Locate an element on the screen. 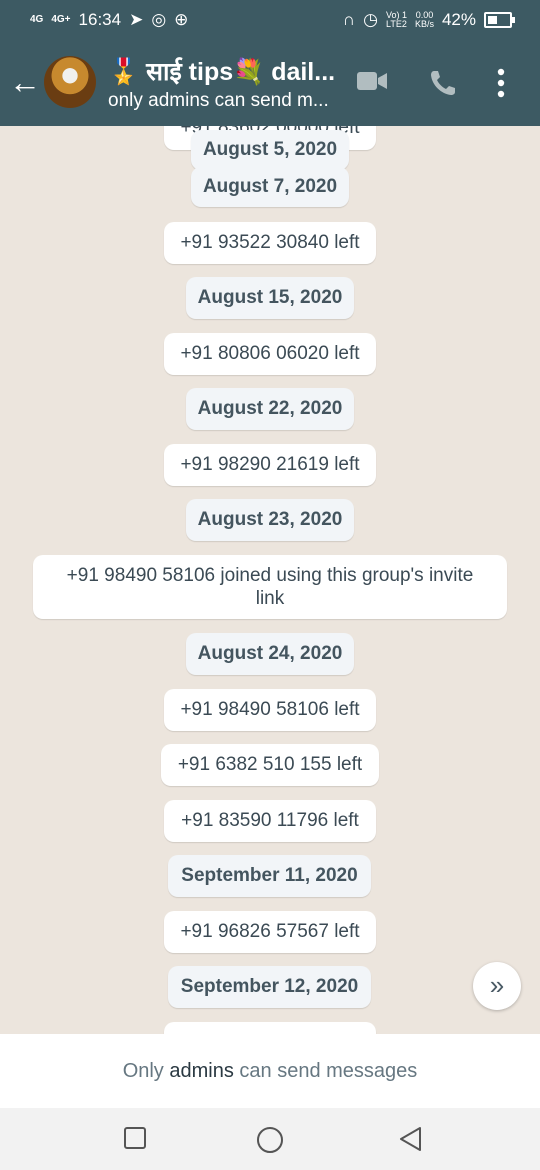 The image size is (540, 1170). system-message: +91 6382 510 155 left is located at coordinates (270, 765).